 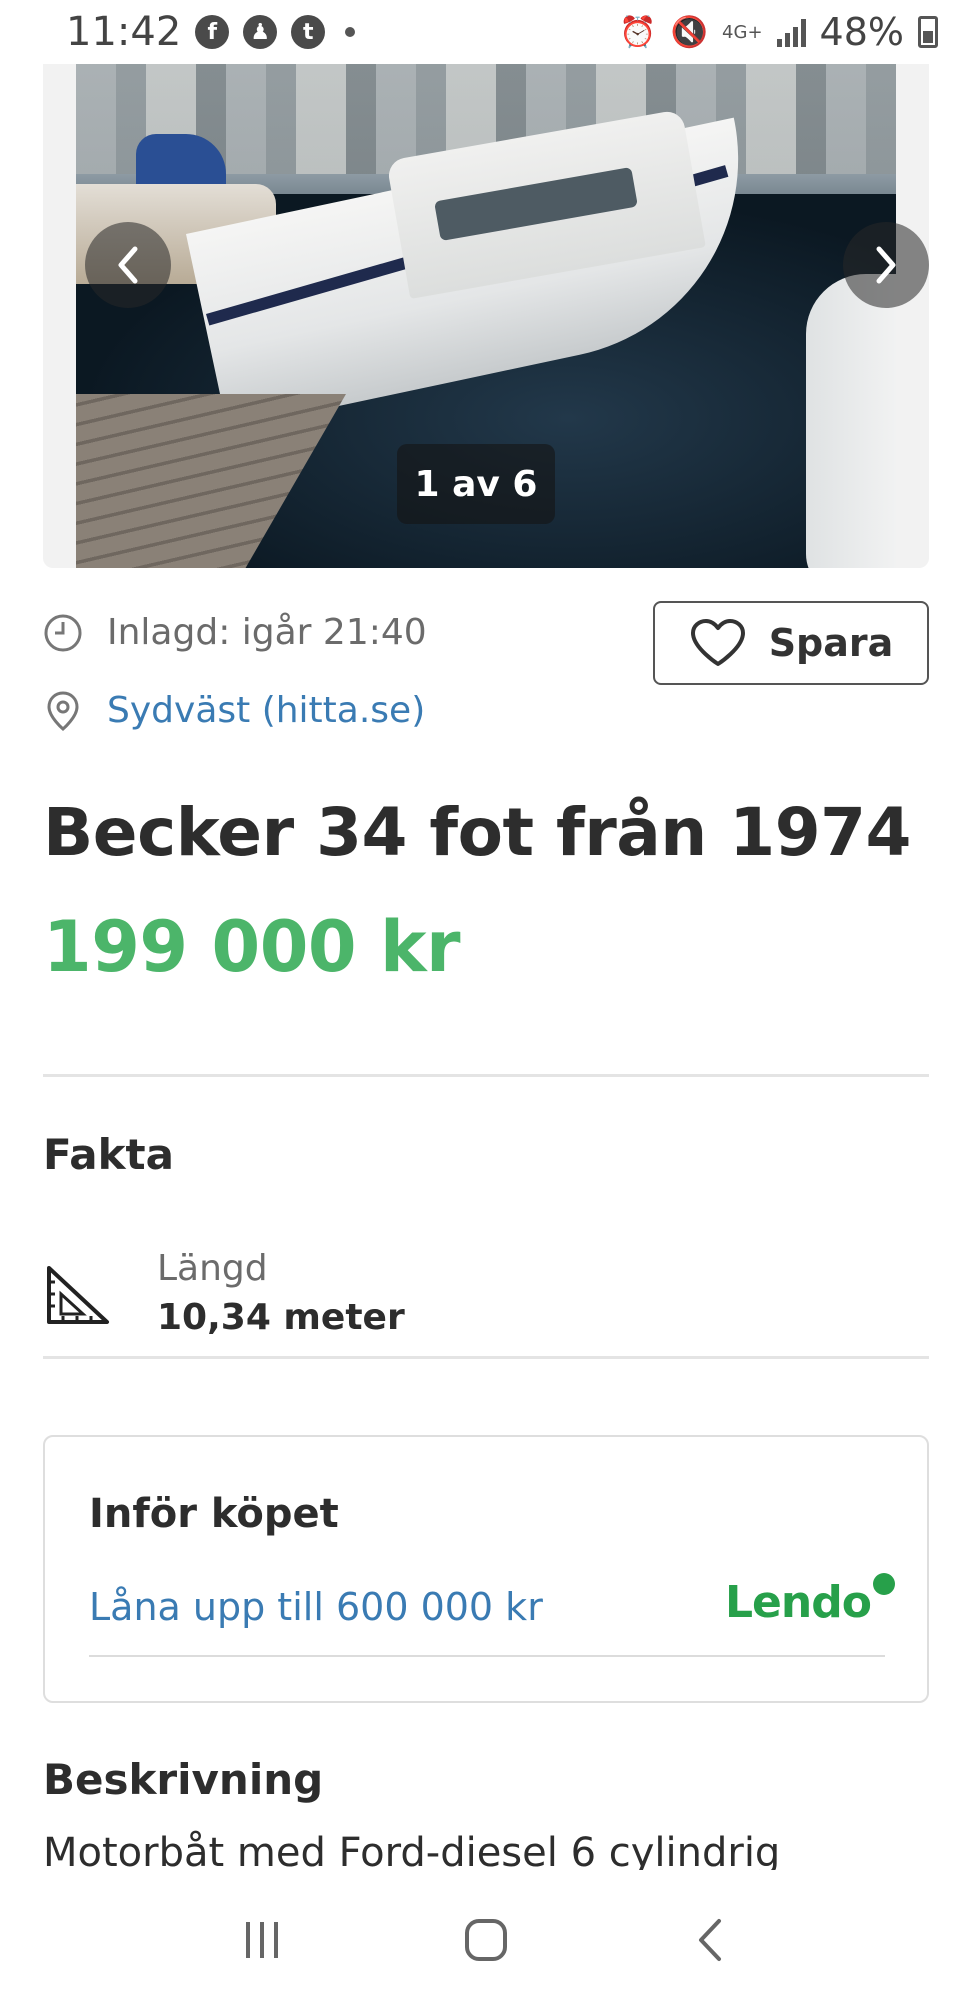 What do you see at coordinates (108, 1154) in the screenshot?
I see `facts-heading: Fakta` at bounding box center [108, 1154].